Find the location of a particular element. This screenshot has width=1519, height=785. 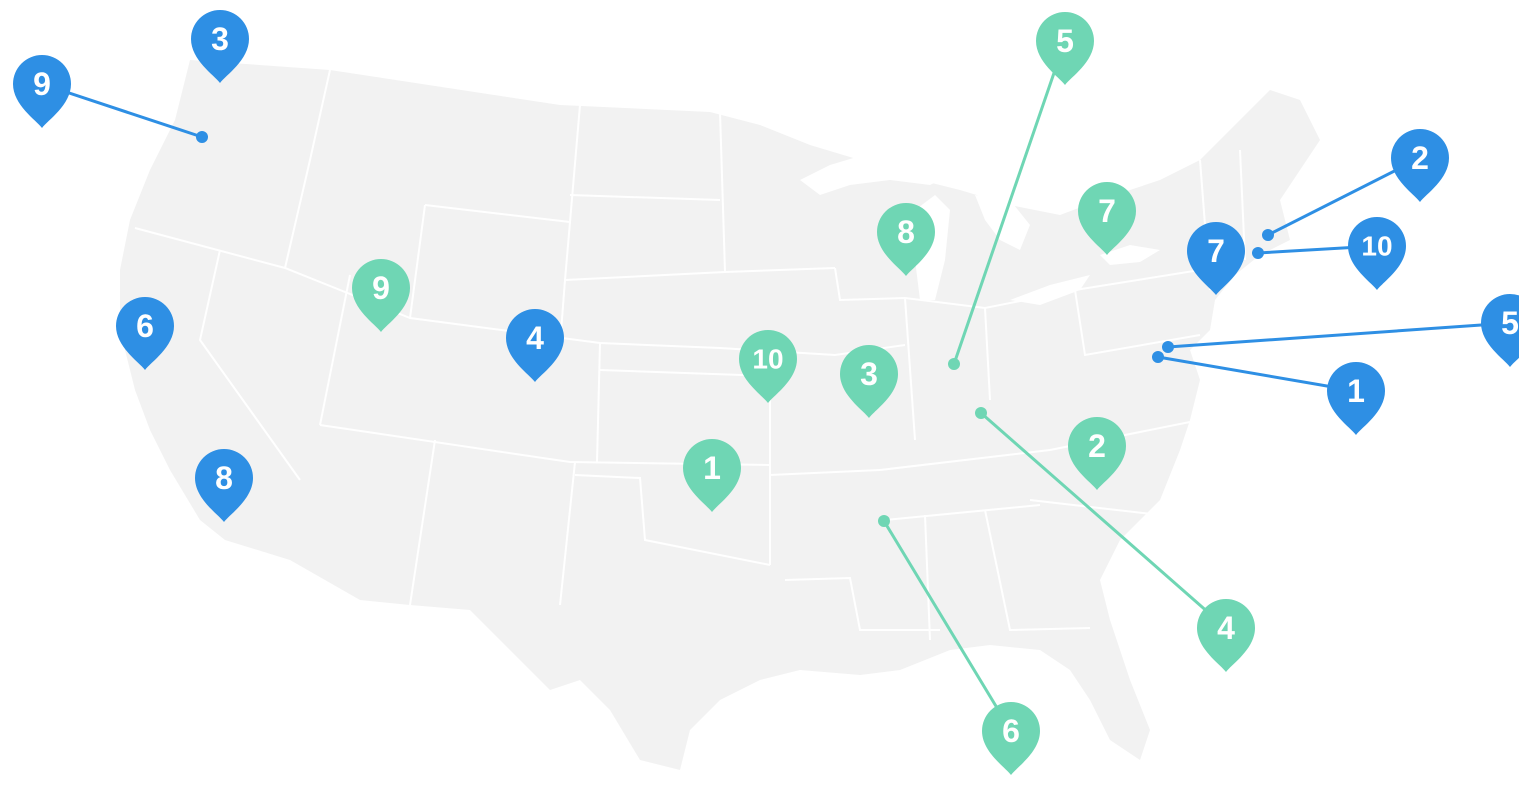

location-dot-g4 is located at coordinates (981, 413).